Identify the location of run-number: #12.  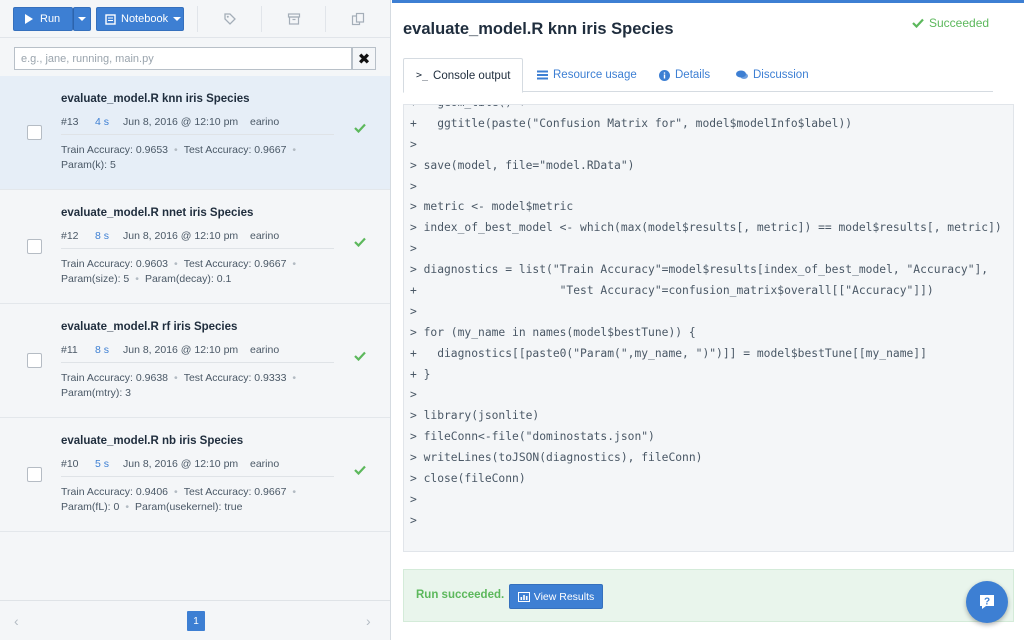
(70, 236).